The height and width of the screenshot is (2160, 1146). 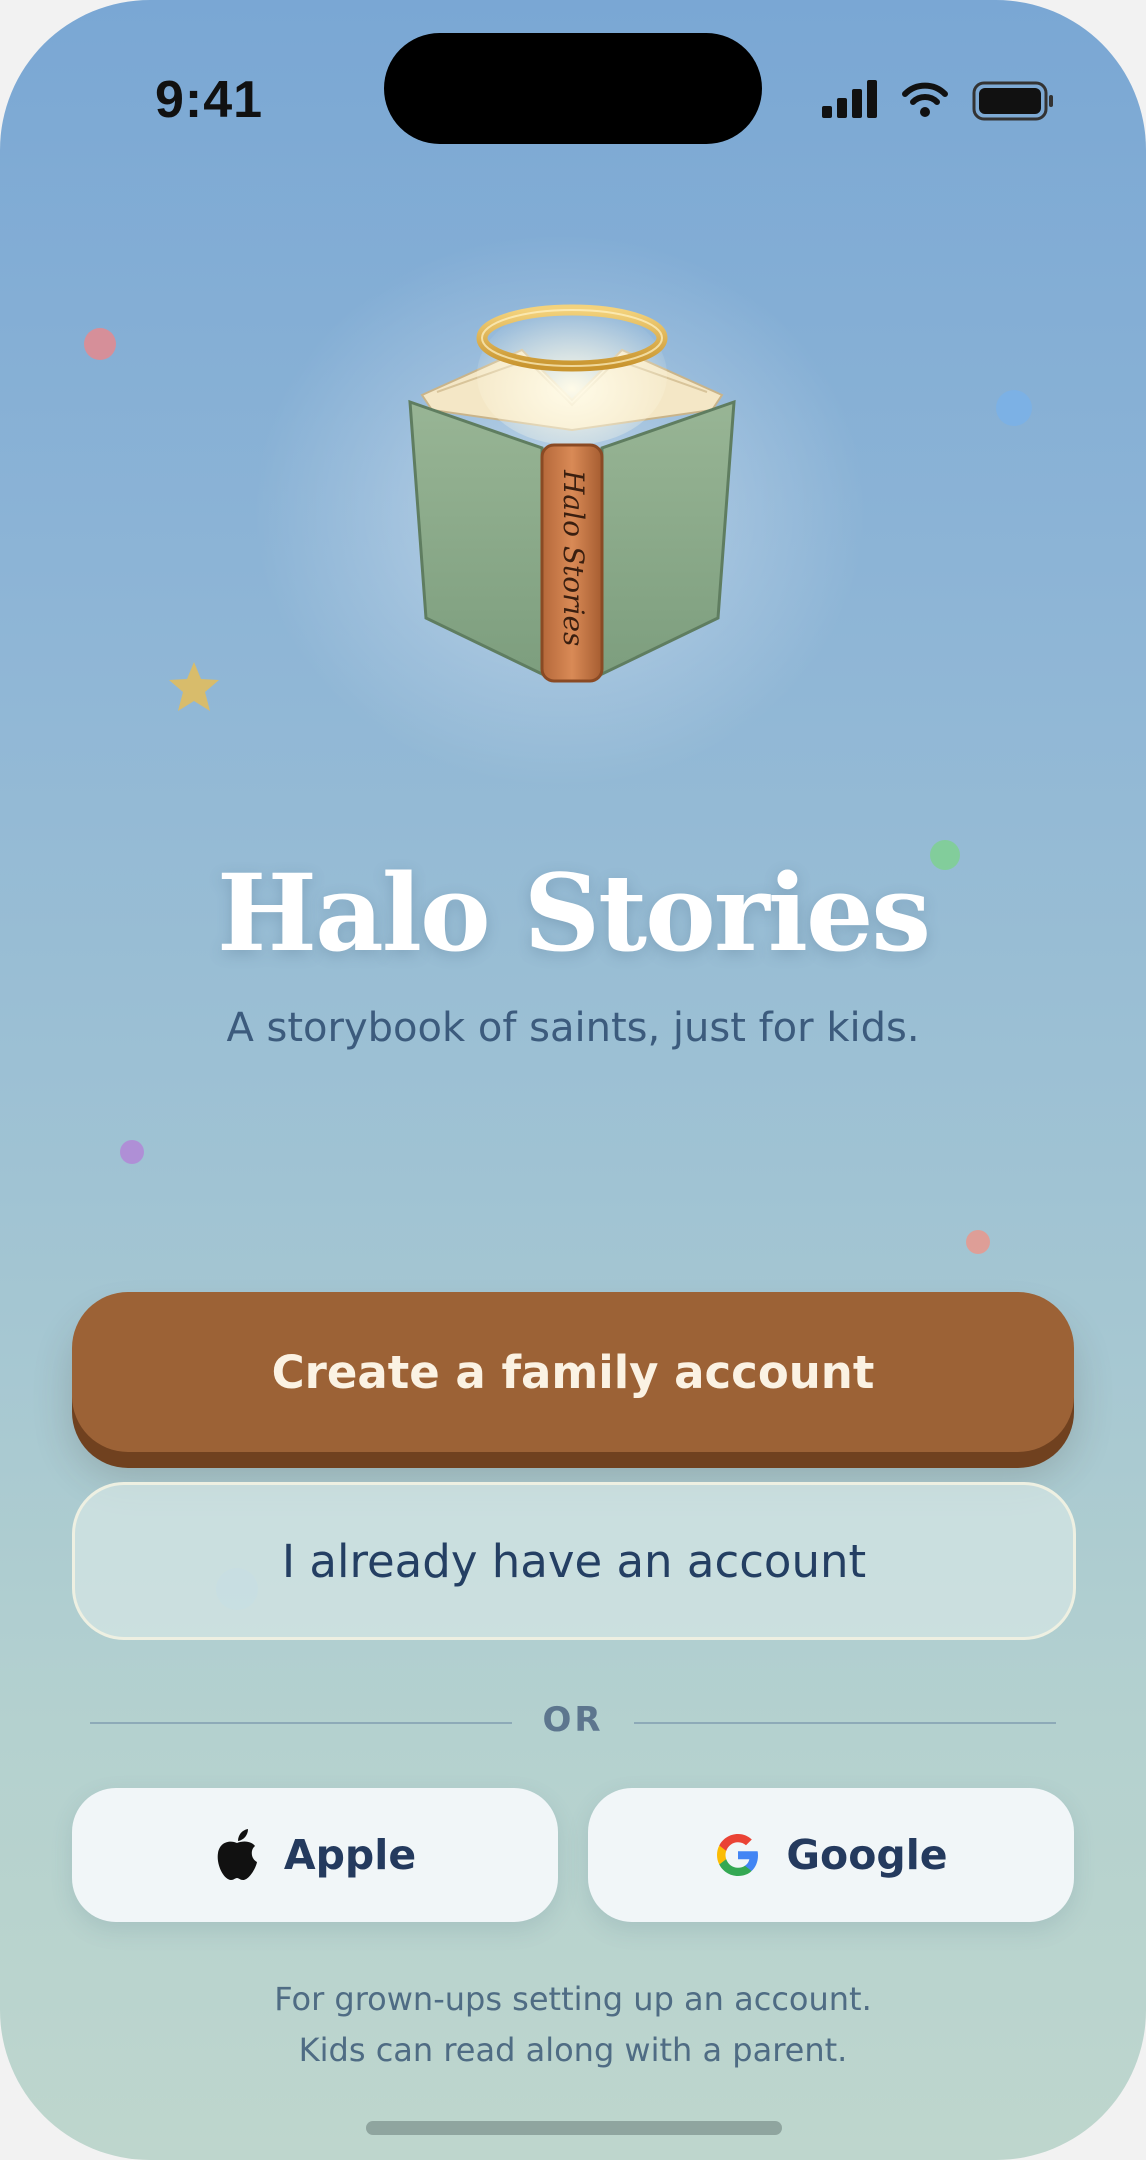 I want to click on footer-line-1: For grown-ups setting up an account., so click(x=573, y=1999).